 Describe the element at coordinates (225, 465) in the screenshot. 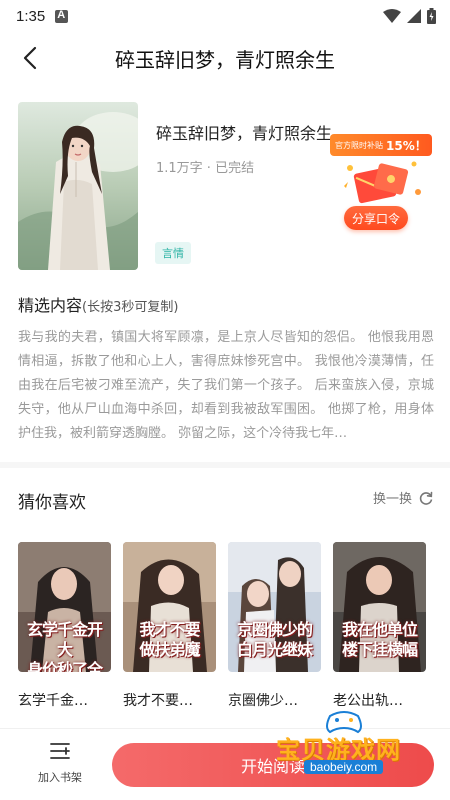

I see `section-divider` at that location.